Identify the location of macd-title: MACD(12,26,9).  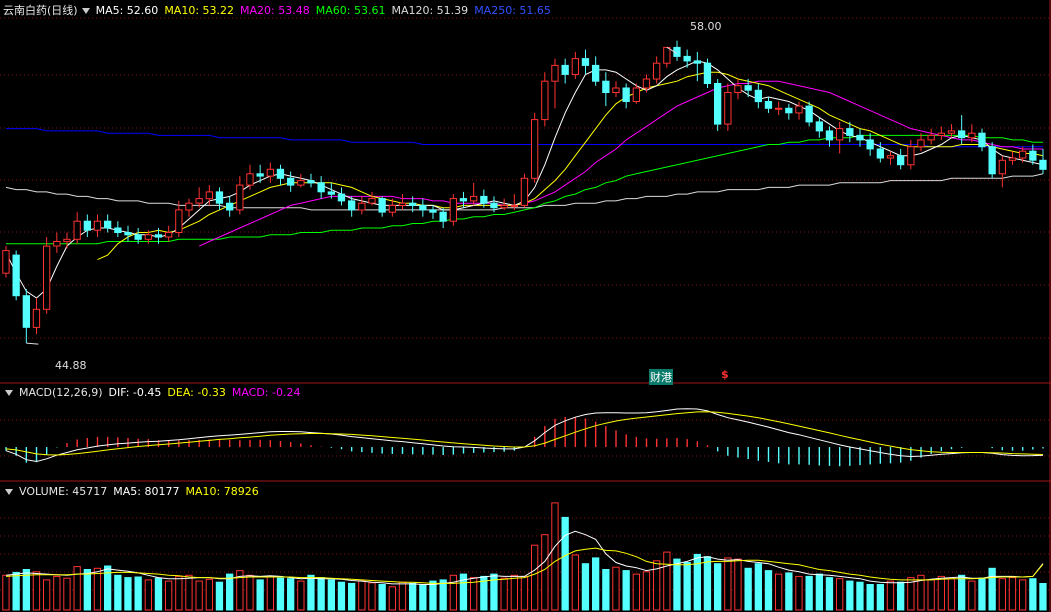
(61, 392).